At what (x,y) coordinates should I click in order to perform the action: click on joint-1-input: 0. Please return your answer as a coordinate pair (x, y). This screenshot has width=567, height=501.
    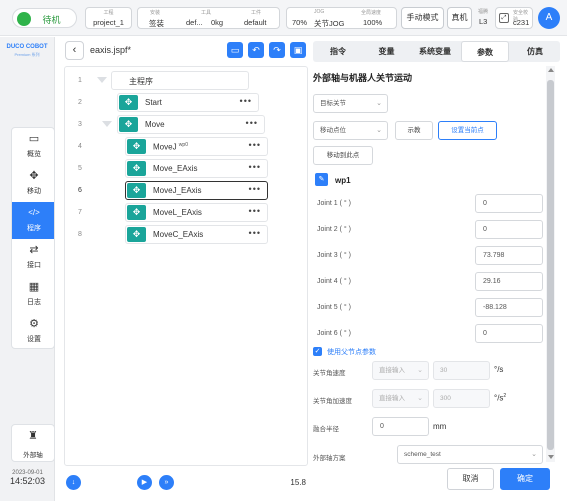
    Looking at the image, I should click on (509, 203).